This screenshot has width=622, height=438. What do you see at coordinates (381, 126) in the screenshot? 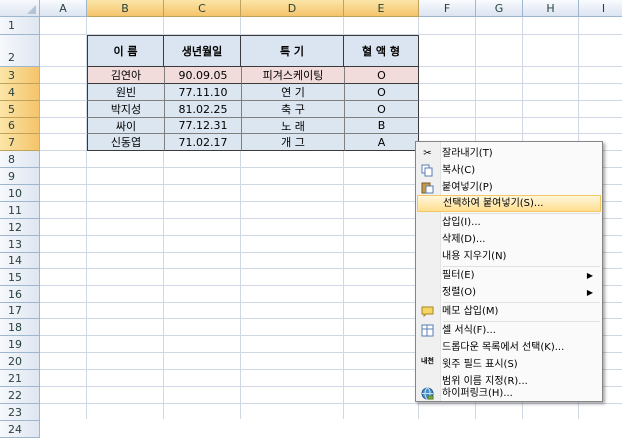
I see `table-cell: B` at bounding box center [381, 126].